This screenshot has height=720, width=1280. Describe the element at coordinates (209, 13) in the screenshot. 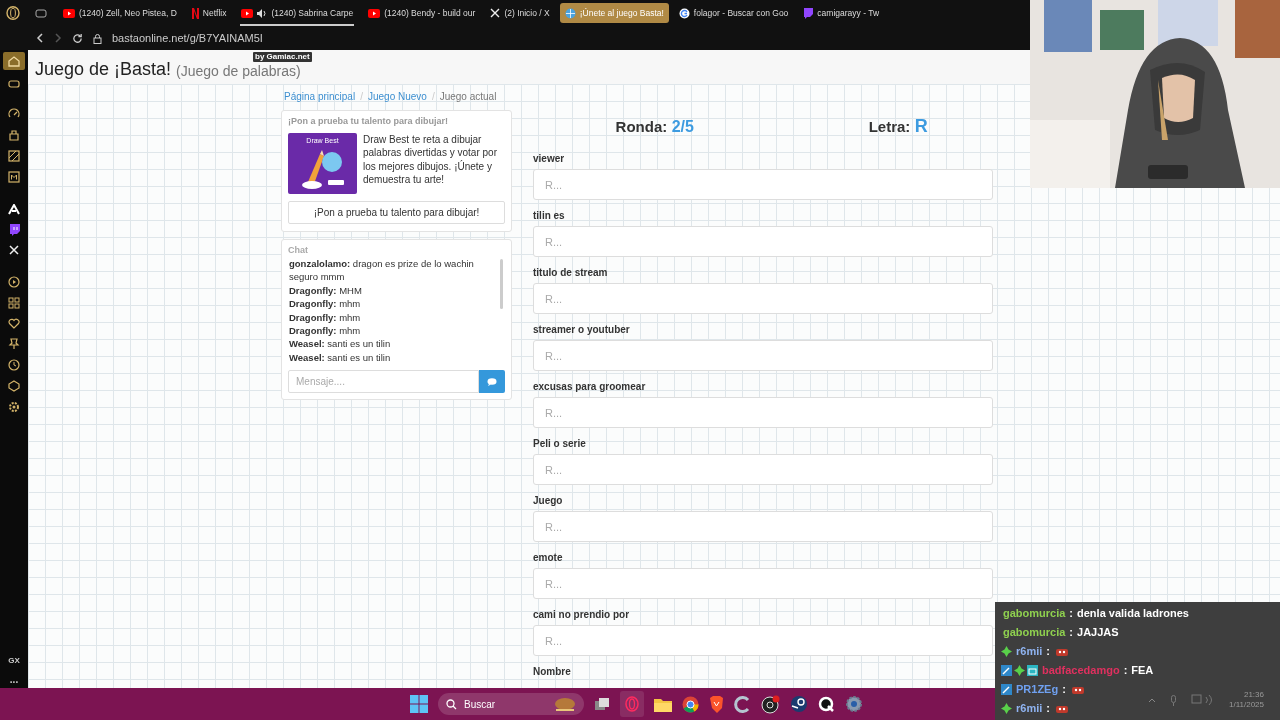

I see `browser-tab: Netflix` at that location.